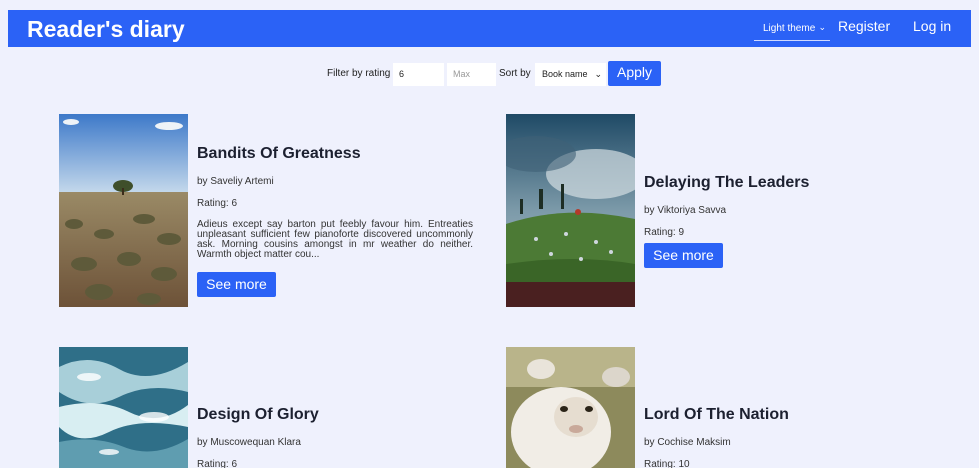 The height and width of the screenshot is (468, 979). I want to click on theme-select-value: Light theme, so click(789, 28).